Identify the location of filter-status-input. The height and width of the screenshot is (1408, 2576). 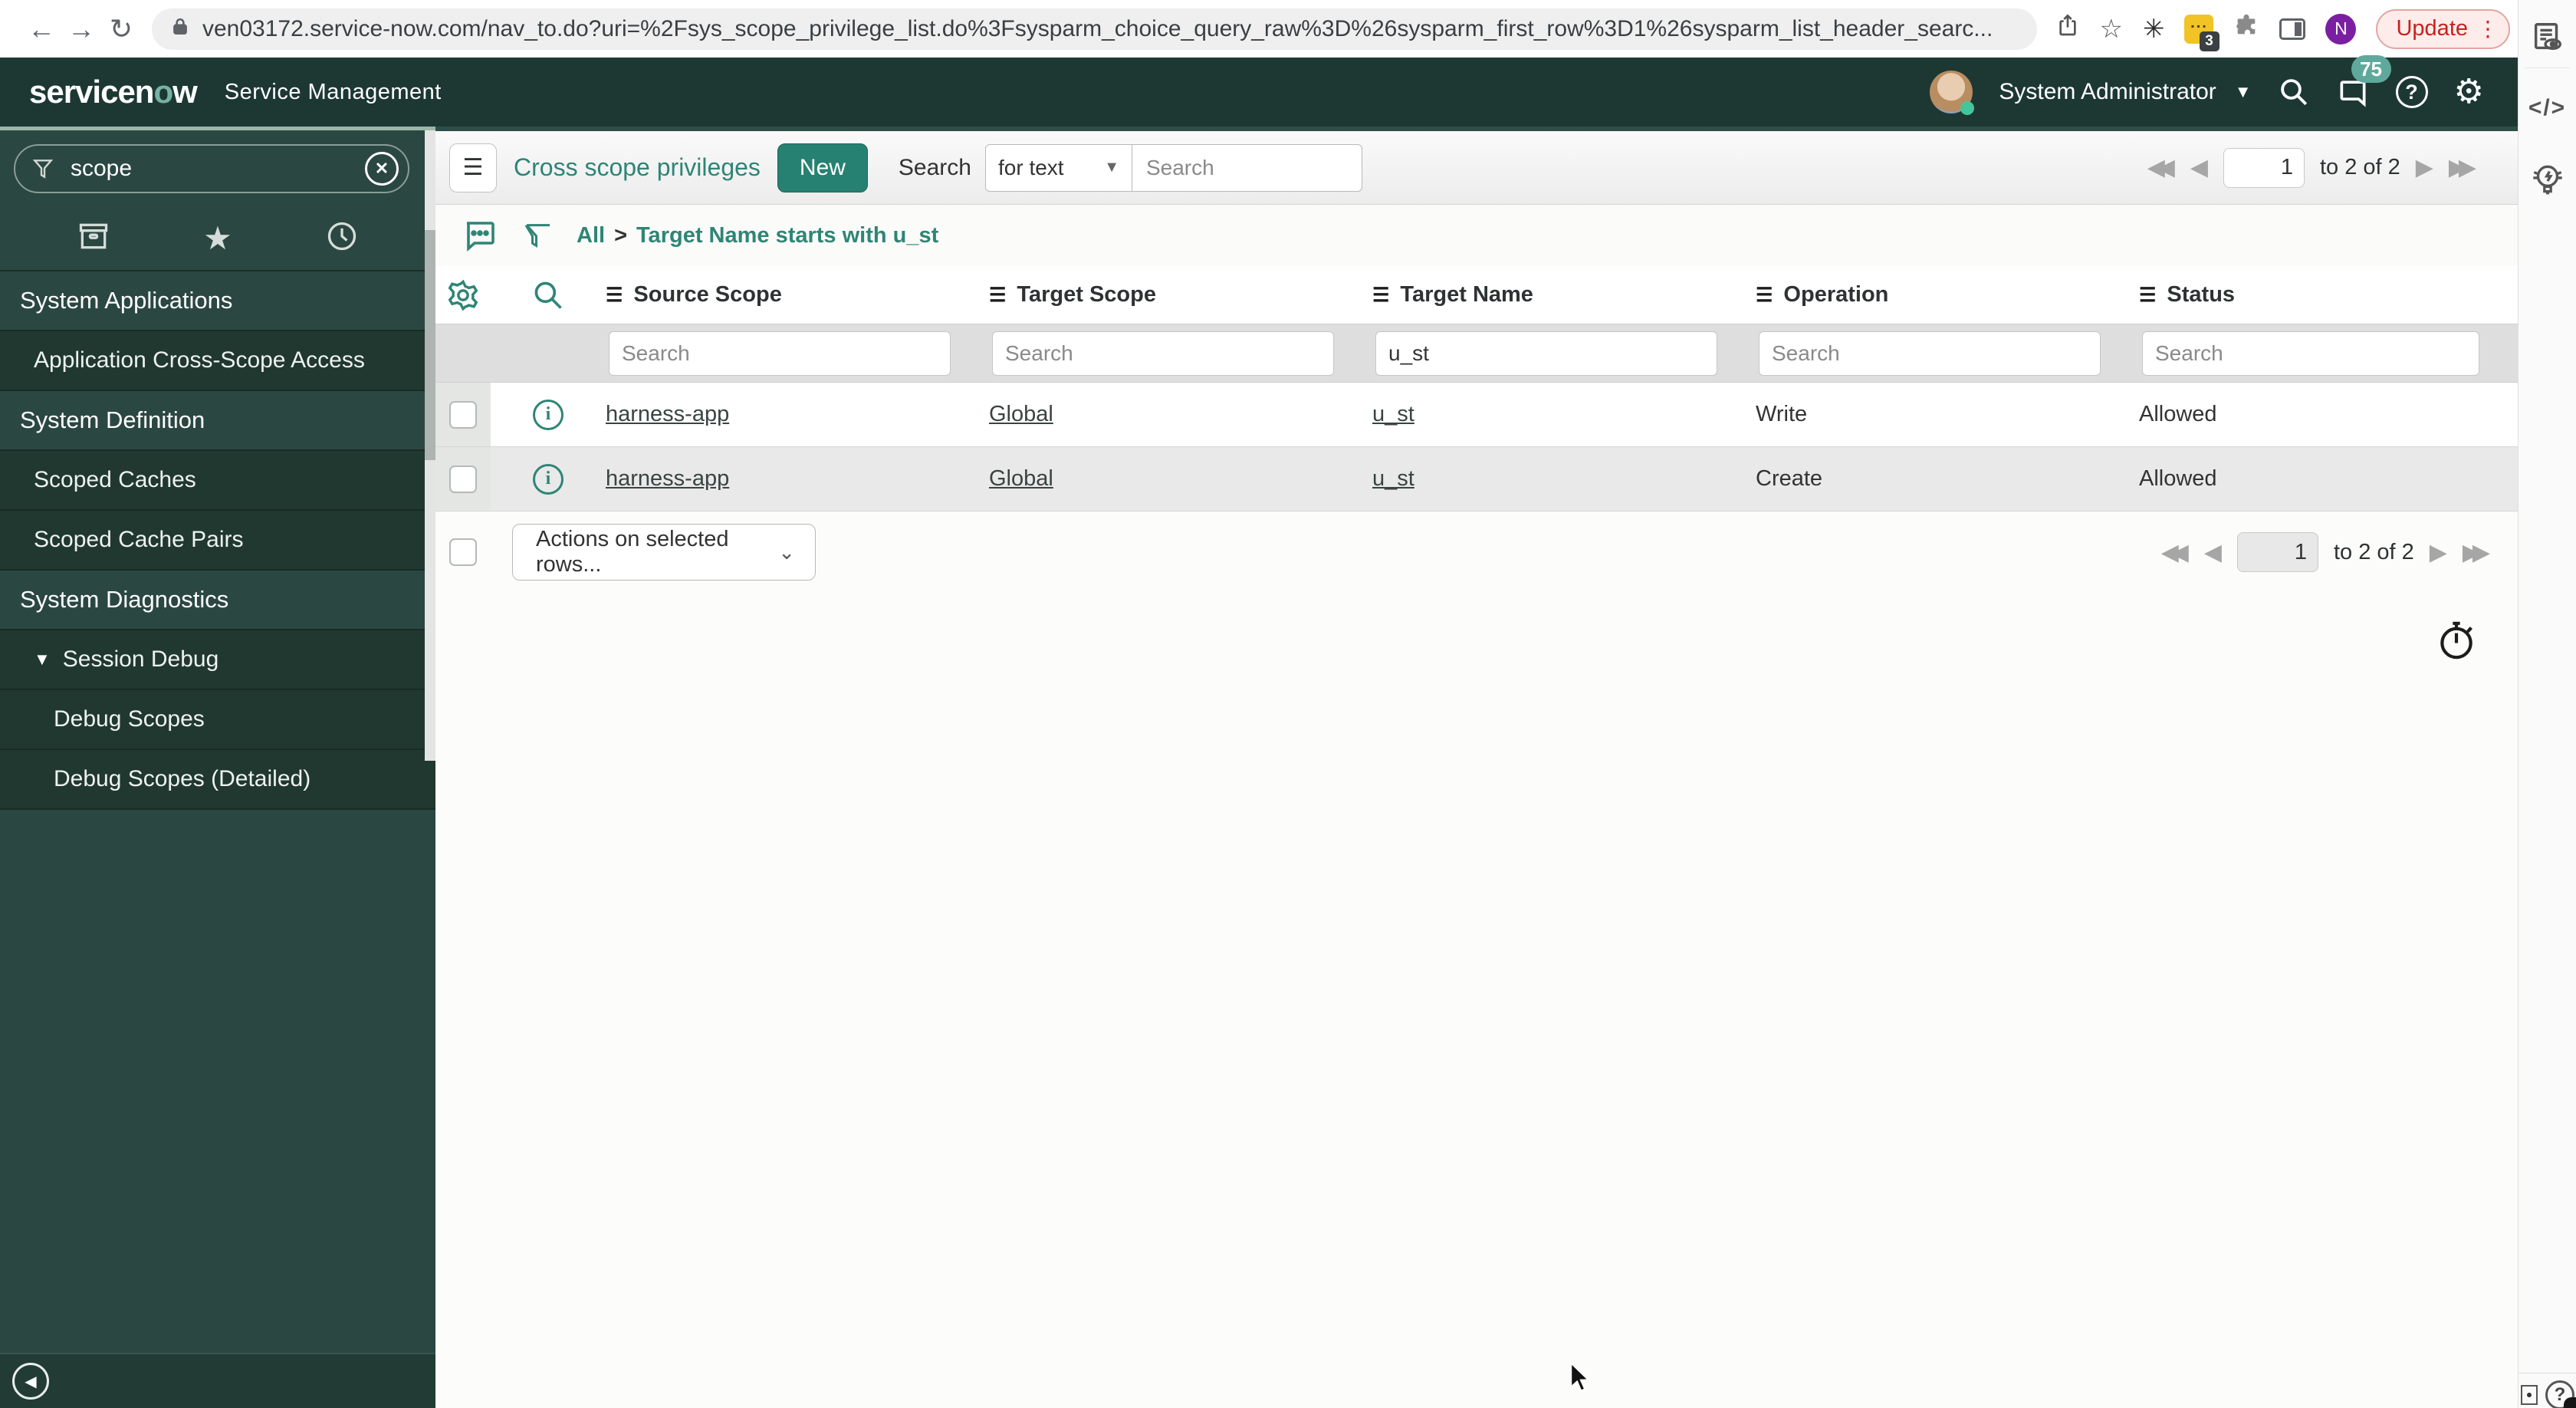
(2310, 353).